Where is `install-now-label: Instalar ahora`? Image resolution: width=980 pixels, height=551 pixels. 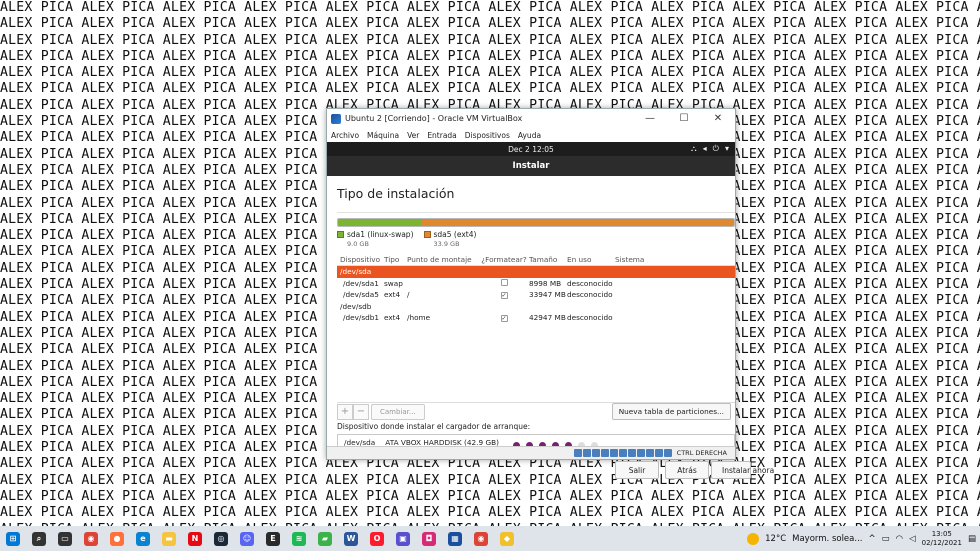 install-now-label: Instalar ahora is located at coordinates (748, 470).